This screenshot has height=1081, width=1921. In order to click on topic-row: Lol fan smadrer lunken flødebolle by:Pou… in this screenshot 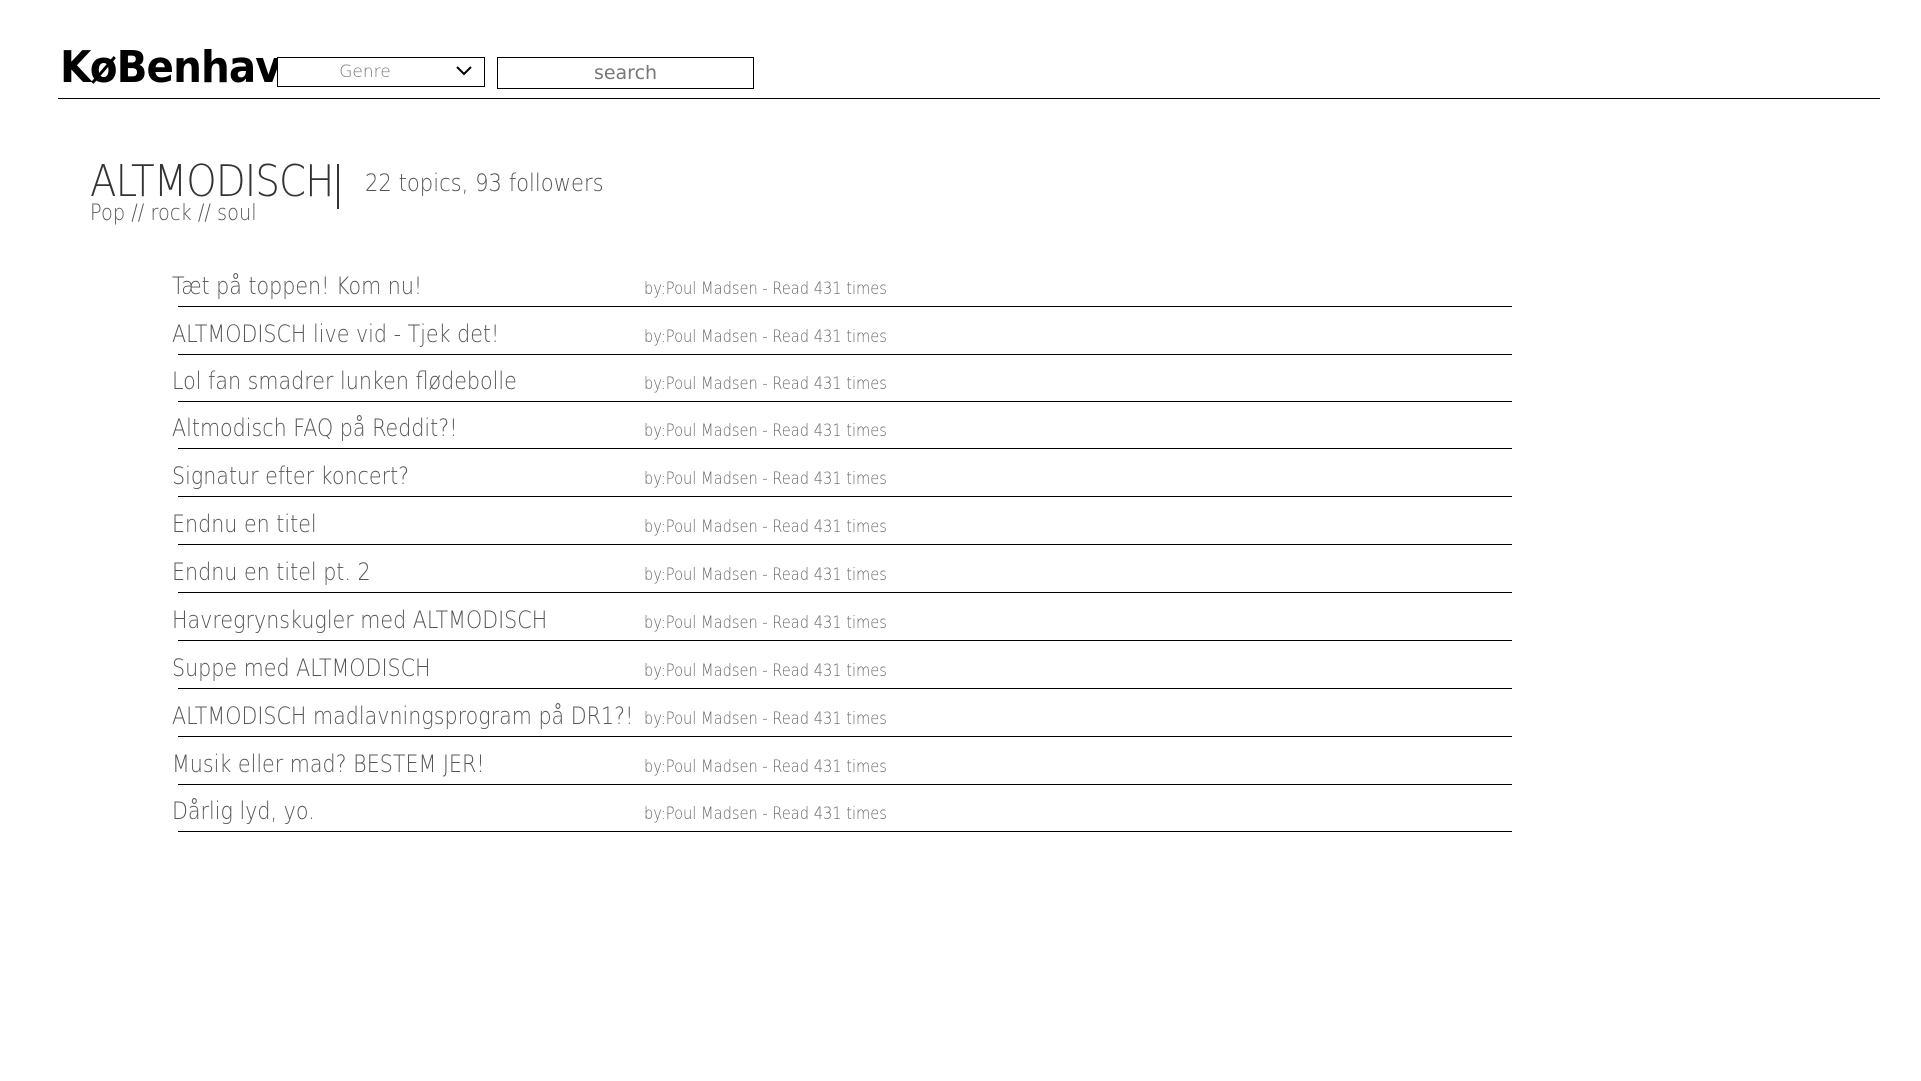, I will do `click(842, 380)`.